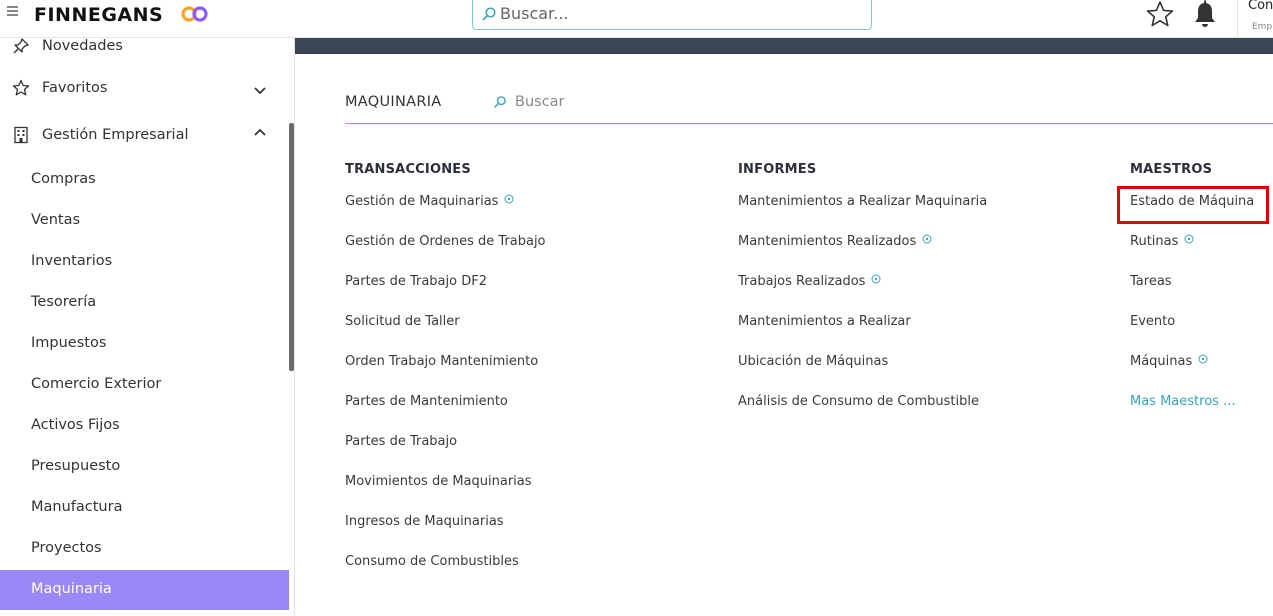 Image resolution: width=1273 pixels, height=616 pixels. What do you see at coordinates (1154, 241) in the screenshot?
I see `link-label: Rutinas` at bounding box center [1154, 241].